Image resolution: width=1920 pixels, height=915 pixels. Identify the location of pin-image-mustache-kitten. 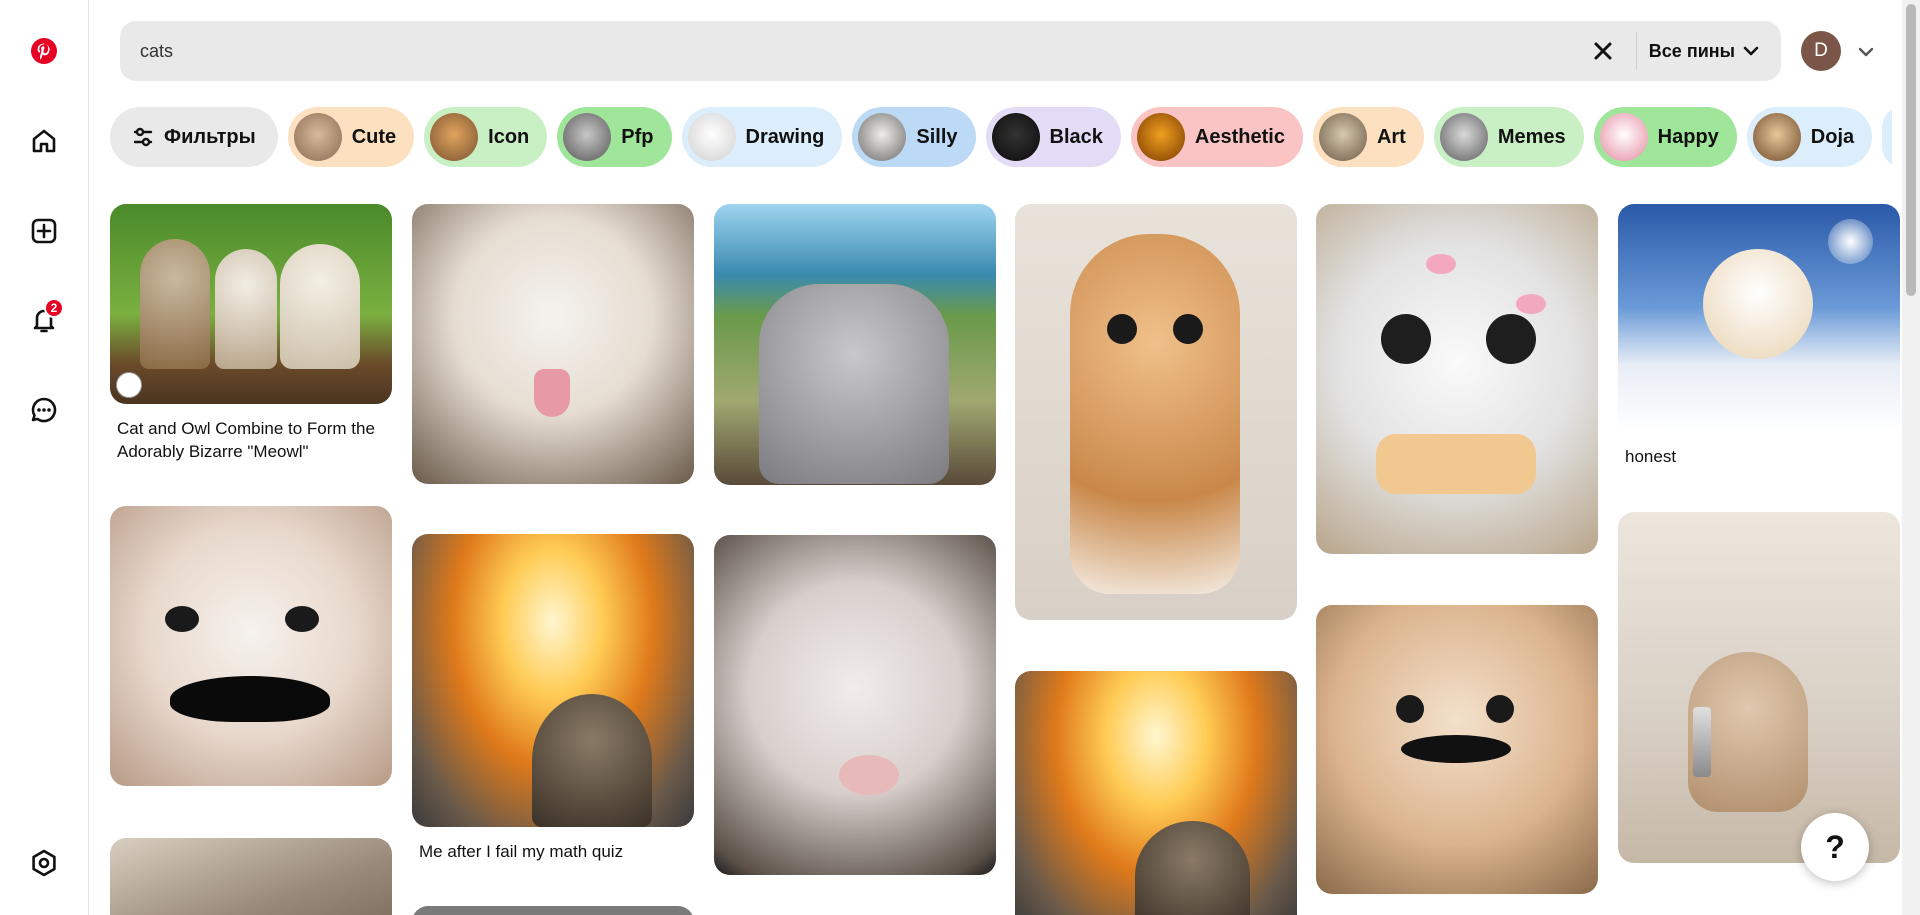
(251, 646).